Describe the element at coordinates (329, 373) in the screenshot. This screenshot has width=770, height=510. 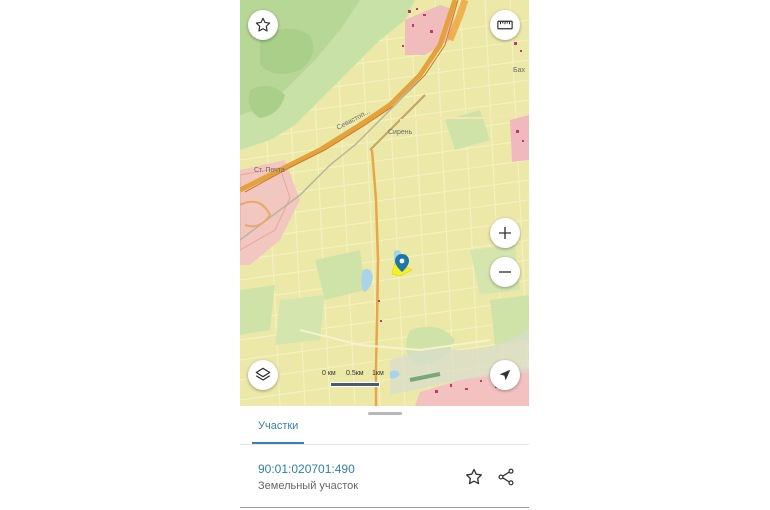
I see `scale-label-zero: 0 км` at that location.